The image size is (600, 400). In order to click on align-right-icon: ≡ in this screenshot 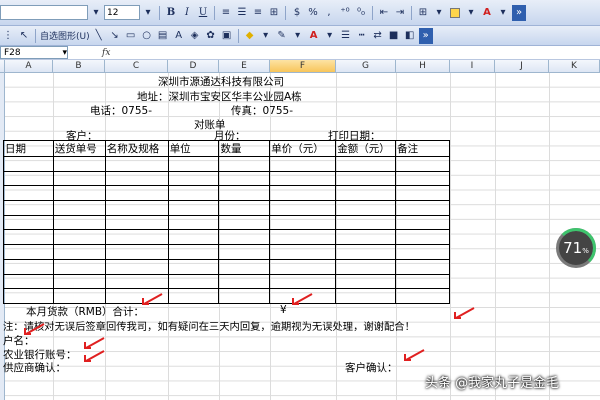, I will do `click(258, 13)`.